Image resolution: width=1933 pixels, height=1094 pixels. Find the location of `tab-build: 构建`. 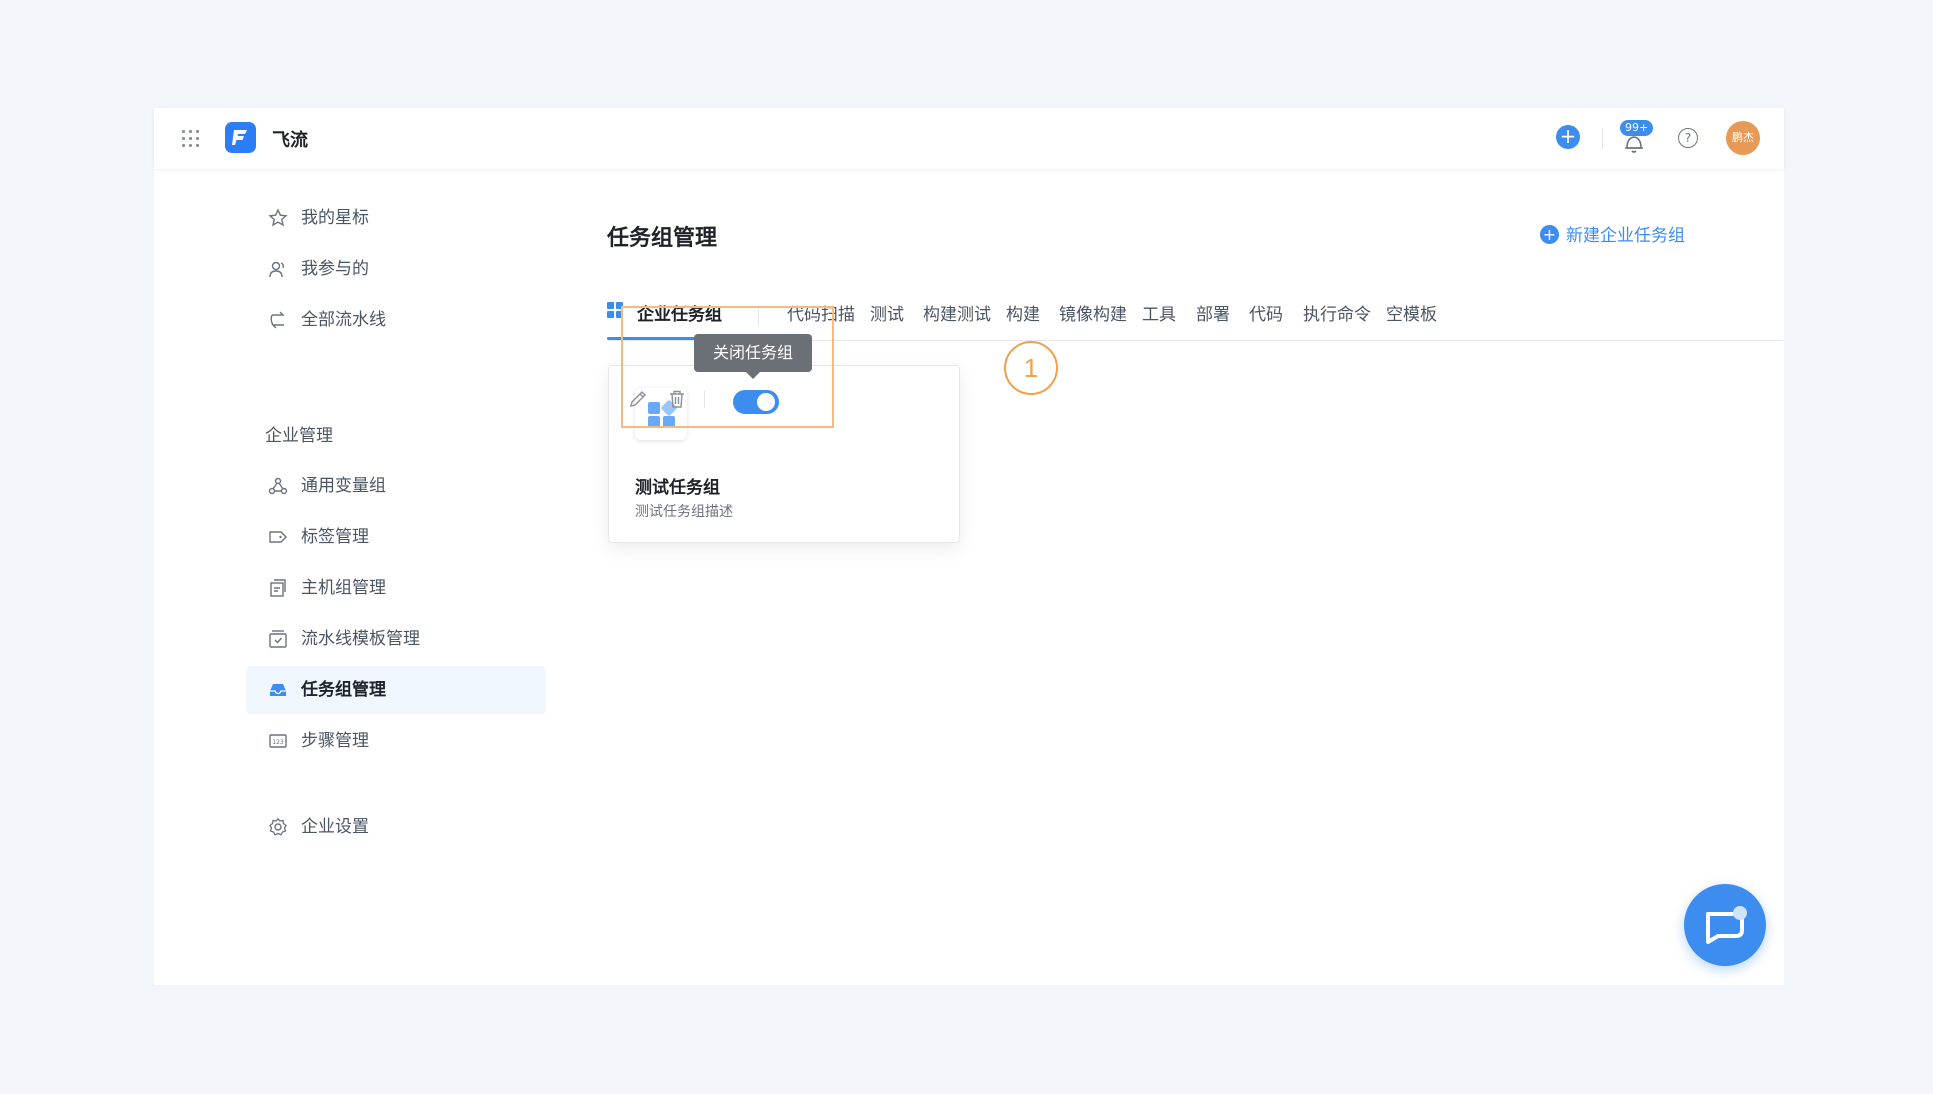

tab-build: 构建 is located at coordinates (1023, 312).